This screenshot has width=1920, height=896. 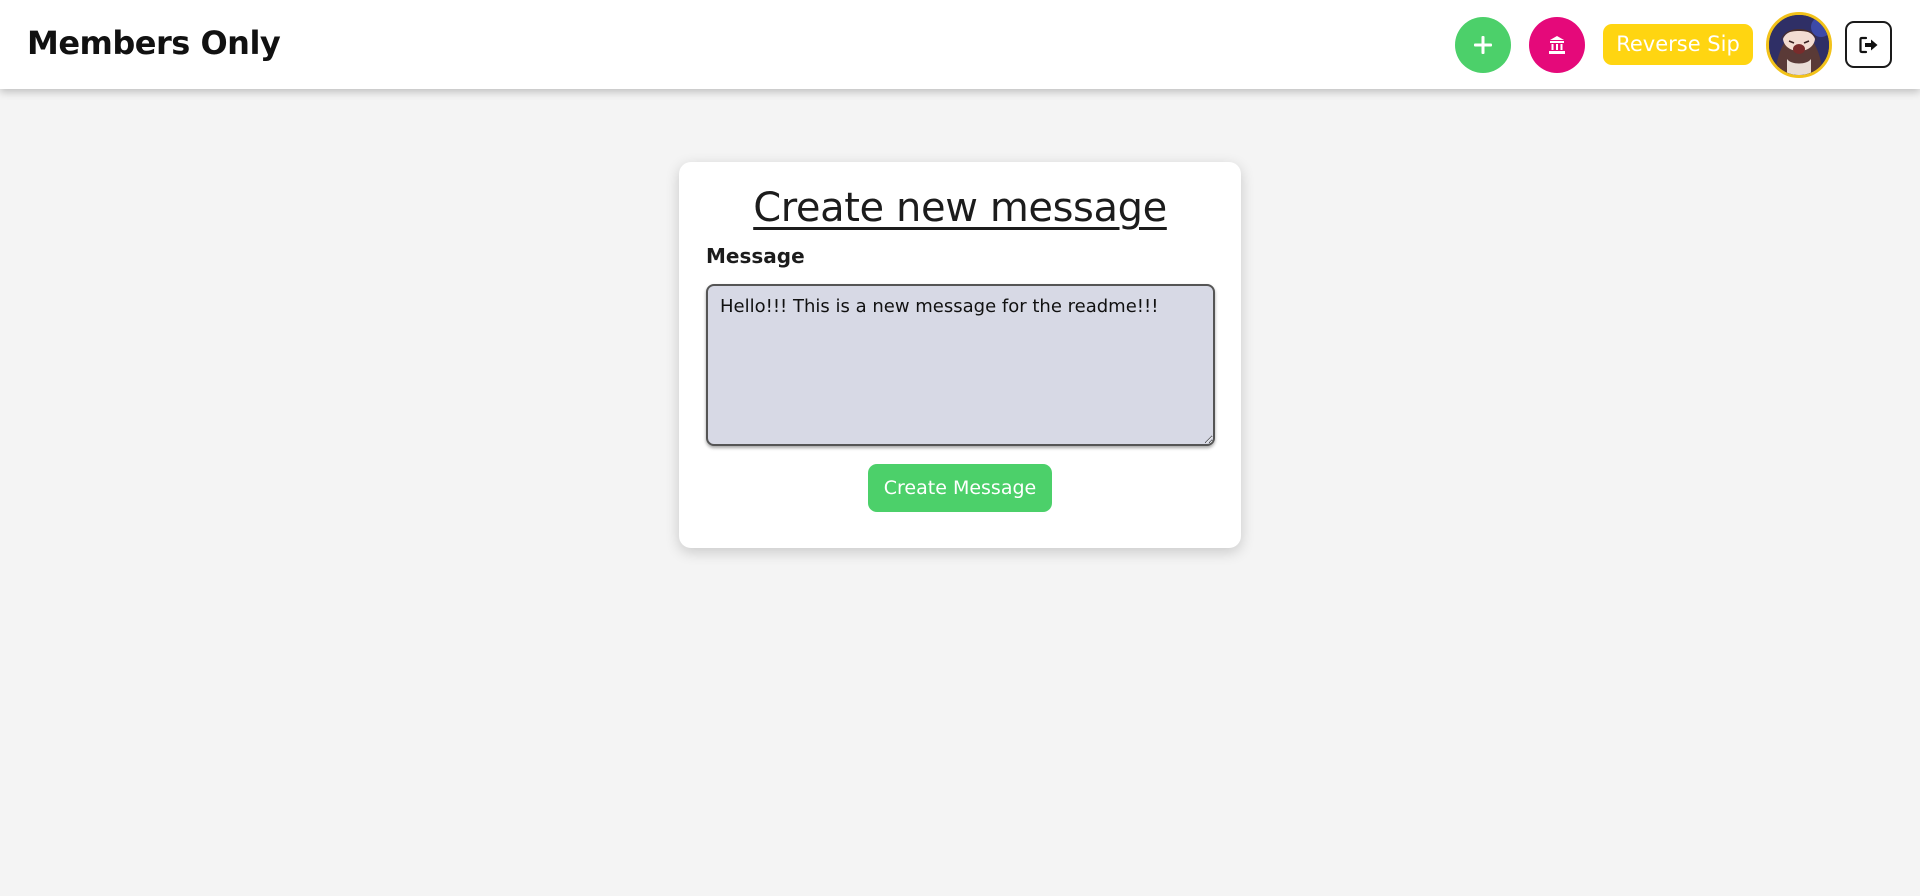 What do you see at coordinates (755, 256) in the screenshot?
I see `message-label: Message` at bounding box center [755, 256].